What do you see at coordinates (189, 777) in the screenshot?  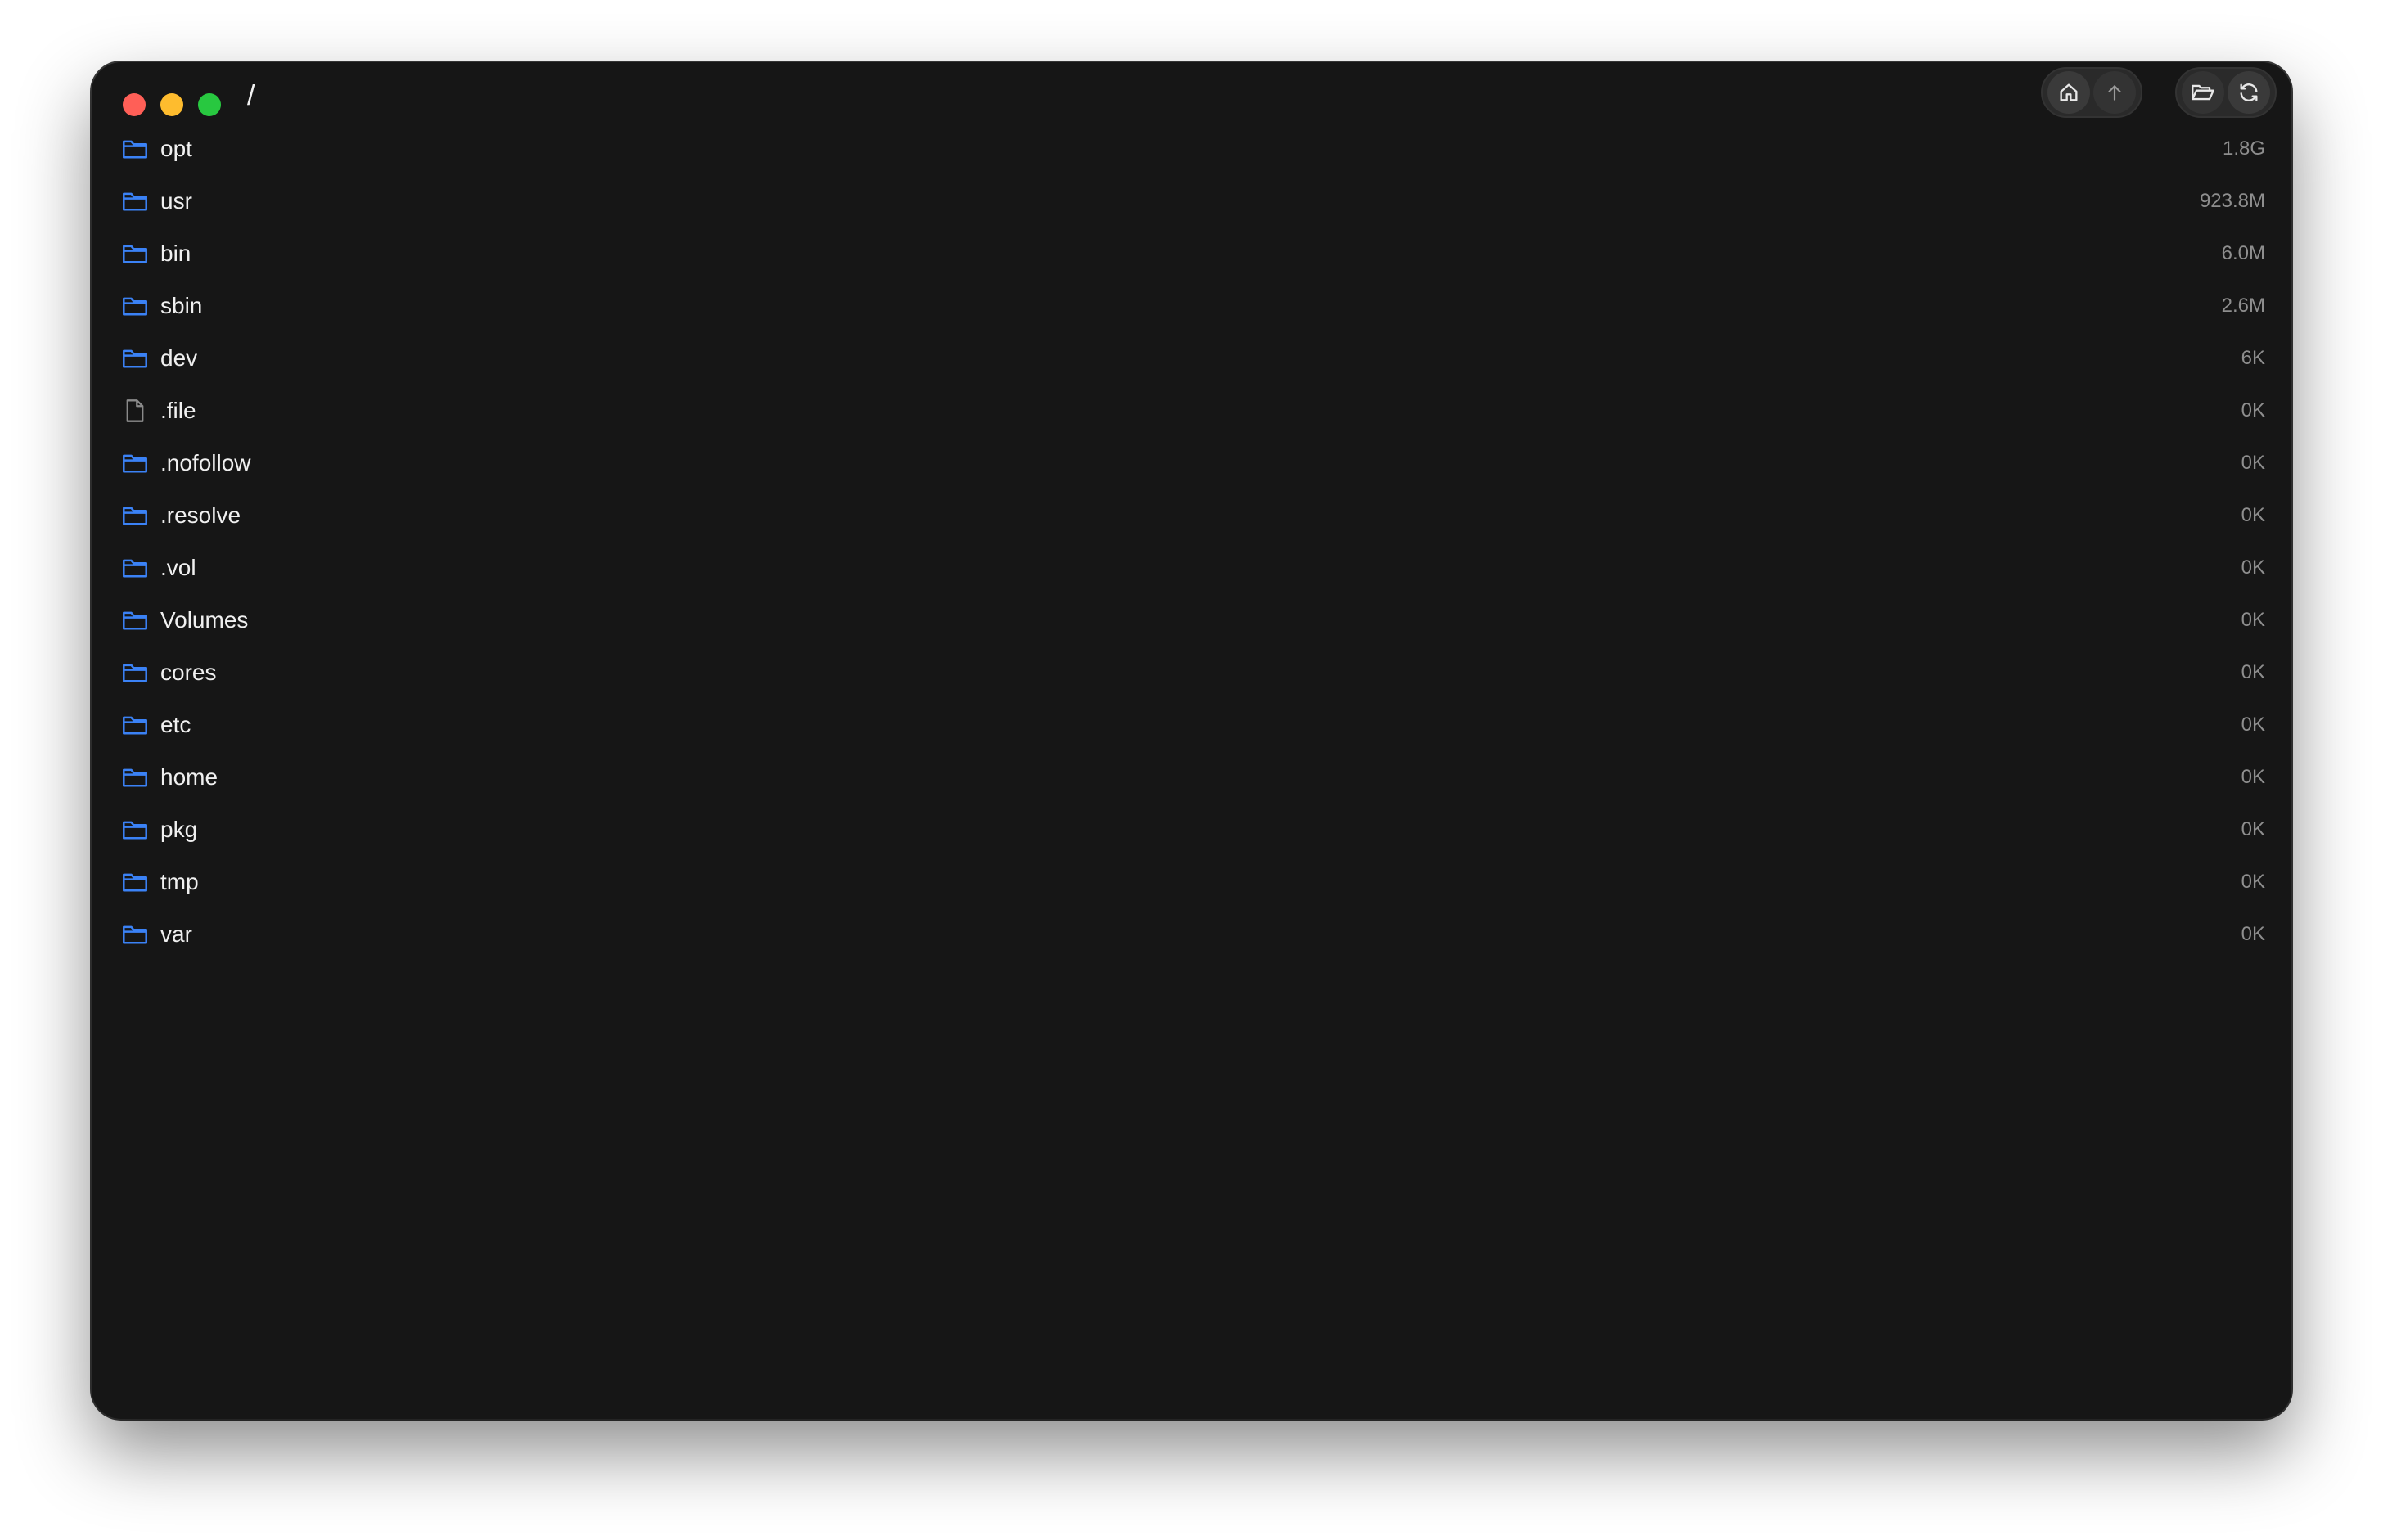 I see `entry-name: home` at bounding box center [189, 777].